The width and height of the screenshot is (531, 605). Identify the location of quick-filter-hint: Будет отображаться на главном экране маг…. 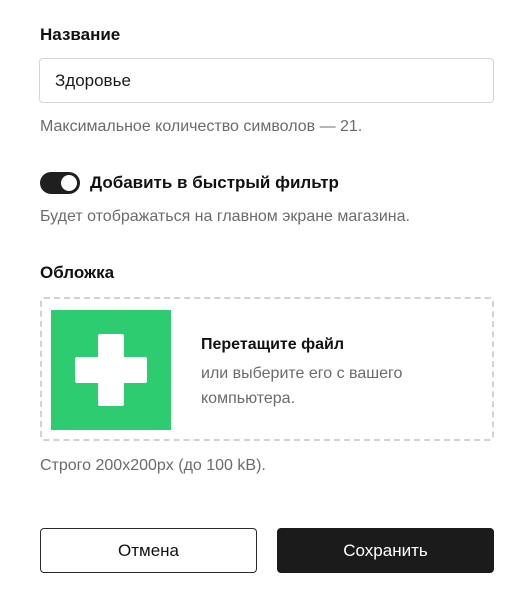
(225, 216).